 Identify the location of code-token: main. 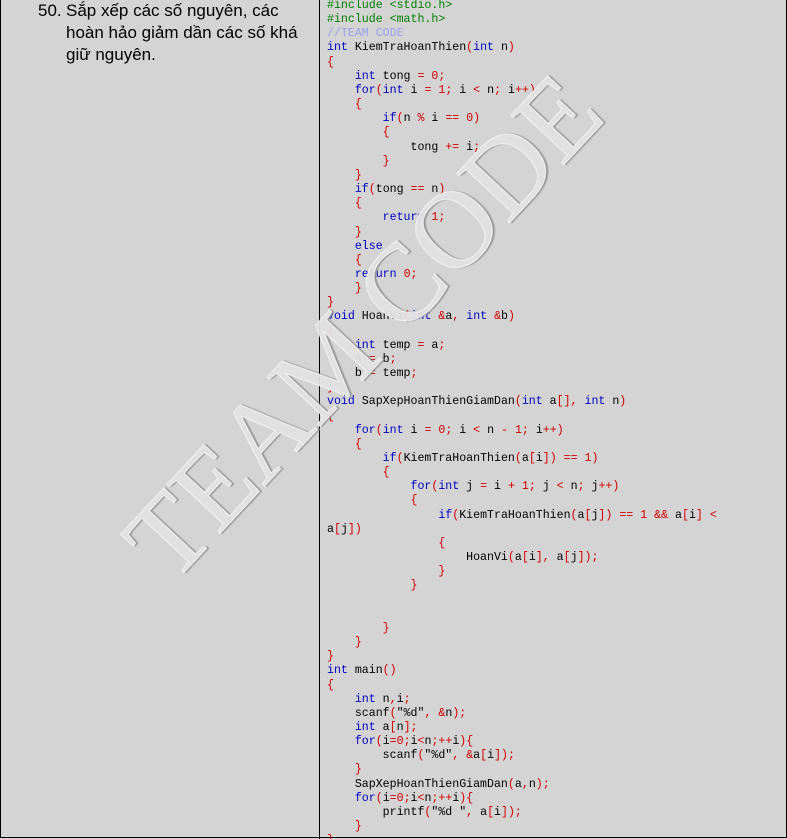
(365, 671).